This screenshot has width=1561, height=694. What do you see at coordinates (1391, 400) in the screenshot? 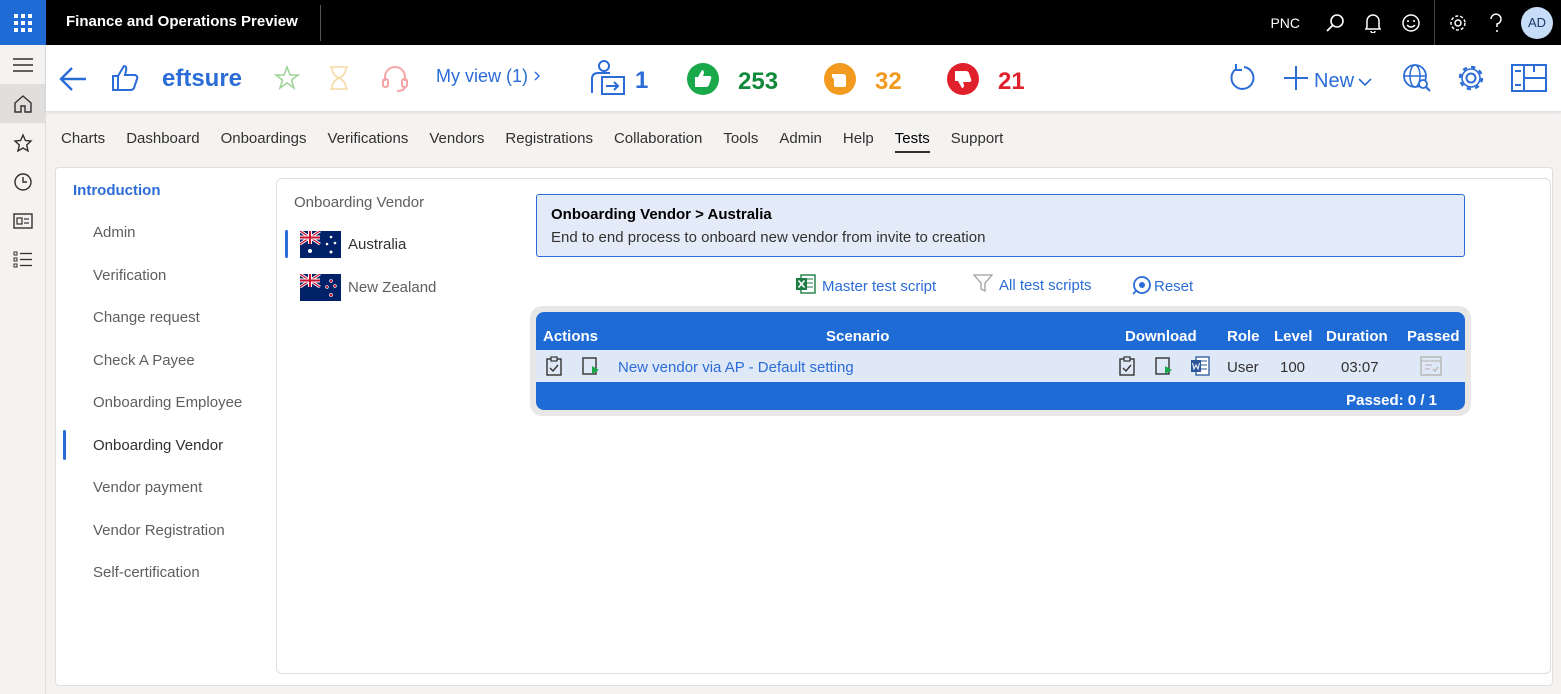
I see `passed-summary: Passed: 0 / 1` at bounding box center [1391, 400].